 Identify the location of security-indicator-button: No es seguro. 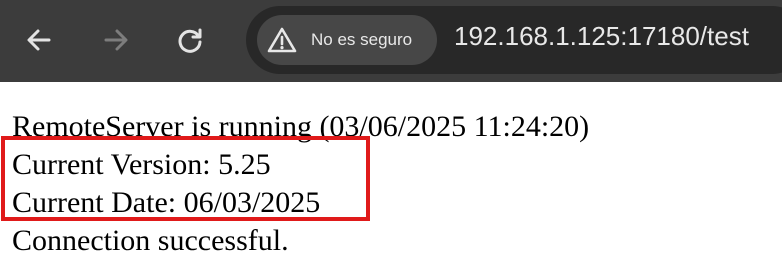
(347, 40).